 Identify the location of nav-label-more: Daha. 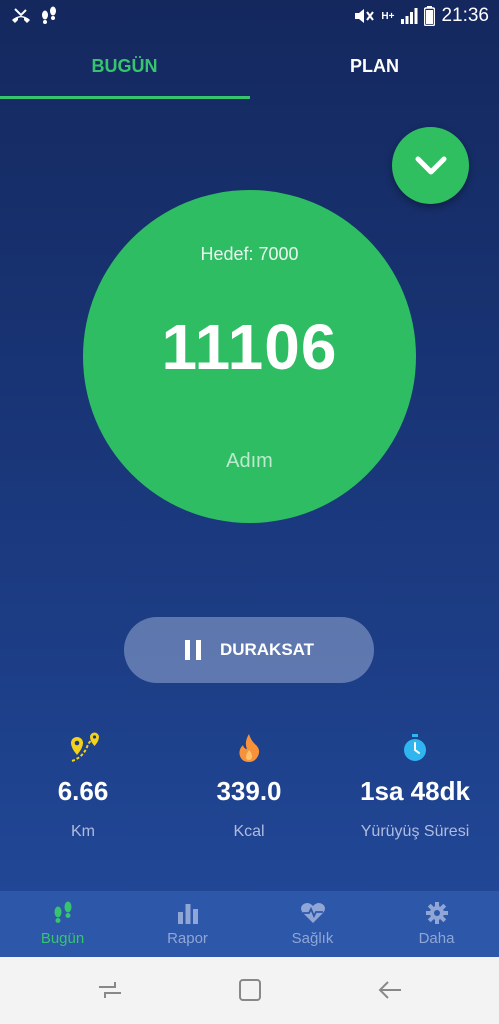
(436, 938).